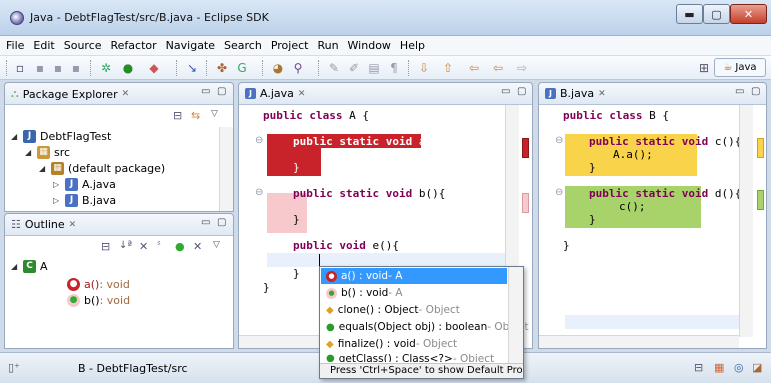  Describe the element at coordinates (633, 154) in the screenshot. I see `code-line-c-body: A.a();` at that location.